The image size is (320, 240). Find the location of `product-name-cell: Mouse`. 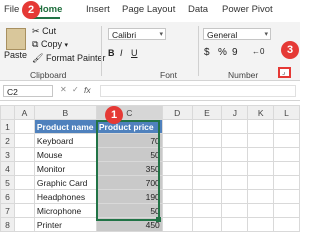

product-name-cell: Mouse is located at coordinates (65, 154).